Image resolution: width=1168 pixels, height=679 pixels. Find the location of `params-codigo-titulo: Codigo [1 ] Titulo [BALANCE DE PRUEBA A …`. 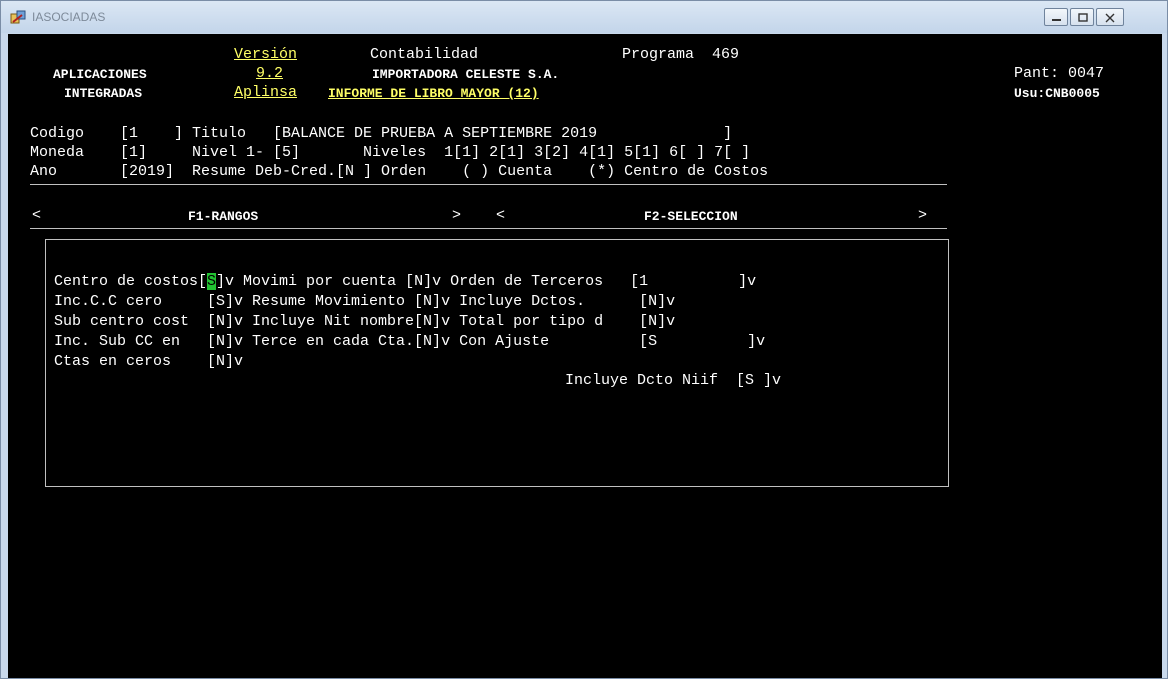

params-codigo-titulo: Codigo [1 ] Titulo [BALANCE DE PRUEBA A … is located at coordinates (381, 133).